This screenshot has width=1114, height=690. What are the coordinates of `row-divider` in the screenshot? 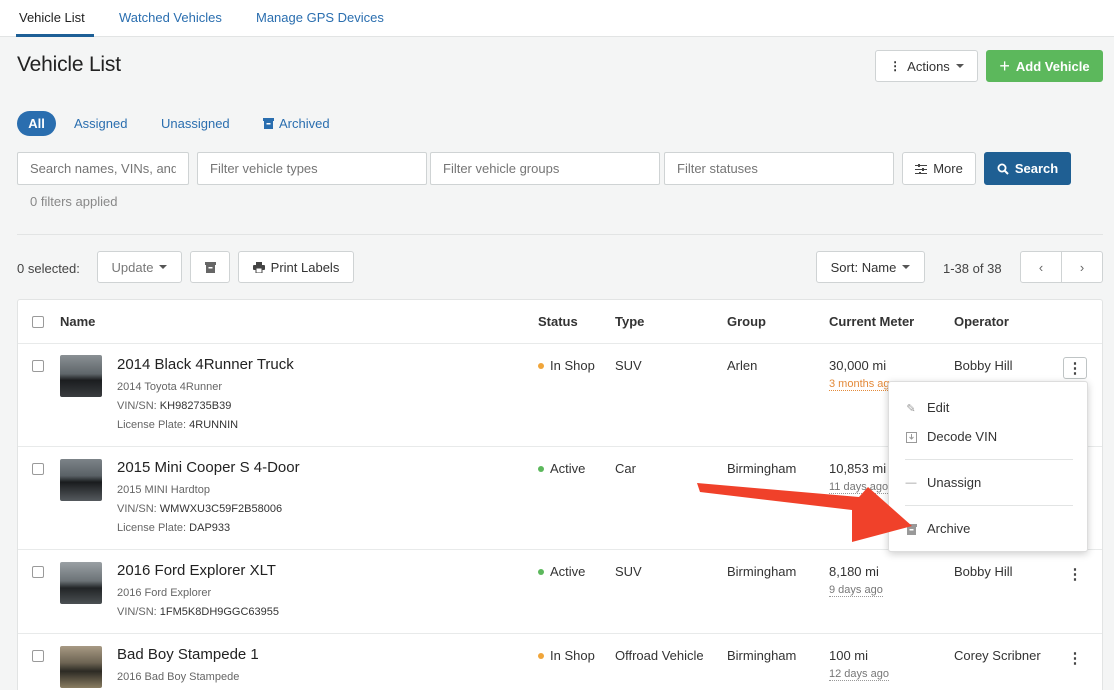 It's located at (560, 633).